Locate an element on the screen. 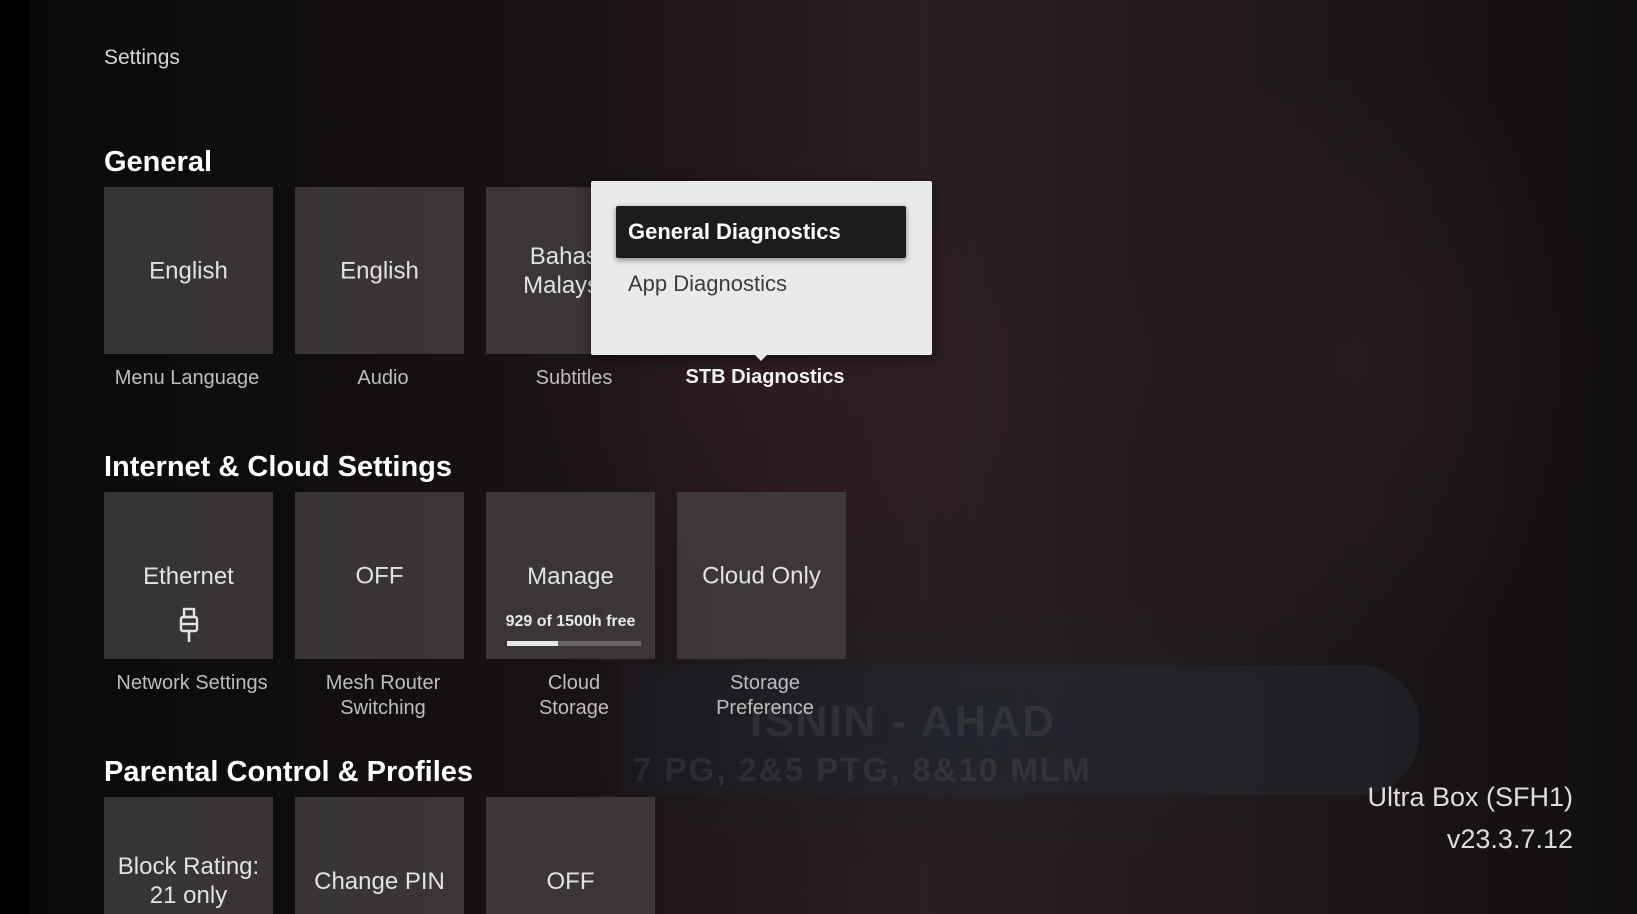 Image resolution: width=1637 pixels, height=914 pixels. tile-profile-toggle: OFF is located at coordinates (570, 855).